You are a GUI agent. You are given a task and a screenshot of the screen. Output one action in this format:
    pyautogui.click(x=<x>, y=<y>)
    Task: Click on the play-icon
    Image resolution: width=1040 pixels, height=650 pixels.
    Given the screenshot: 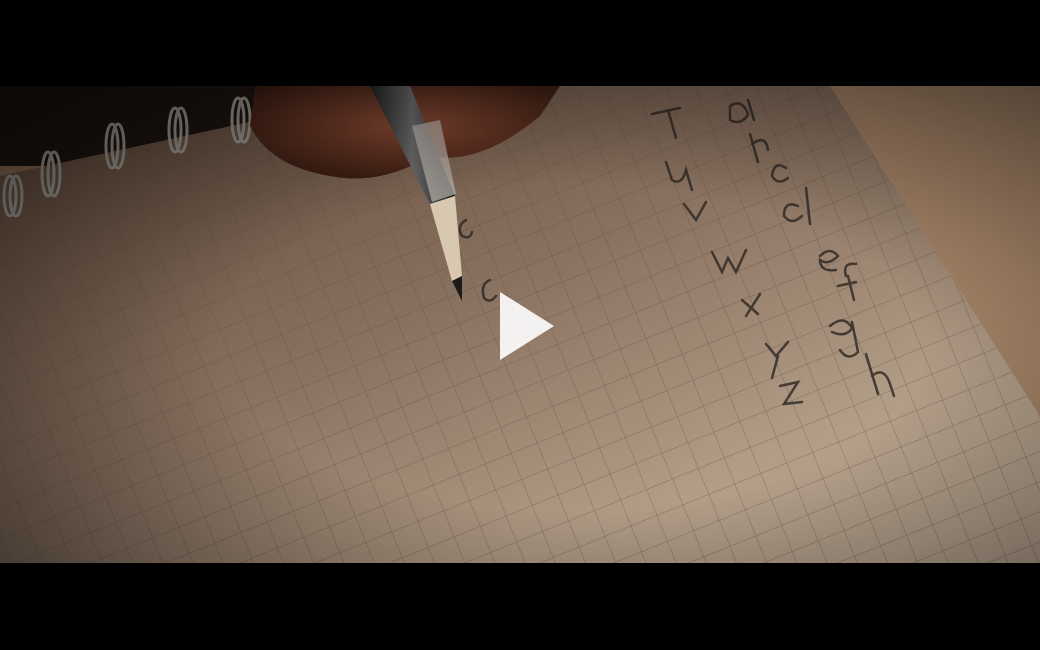 What is the action you would take?
    pyautogui.click(x=527, y=326)
    